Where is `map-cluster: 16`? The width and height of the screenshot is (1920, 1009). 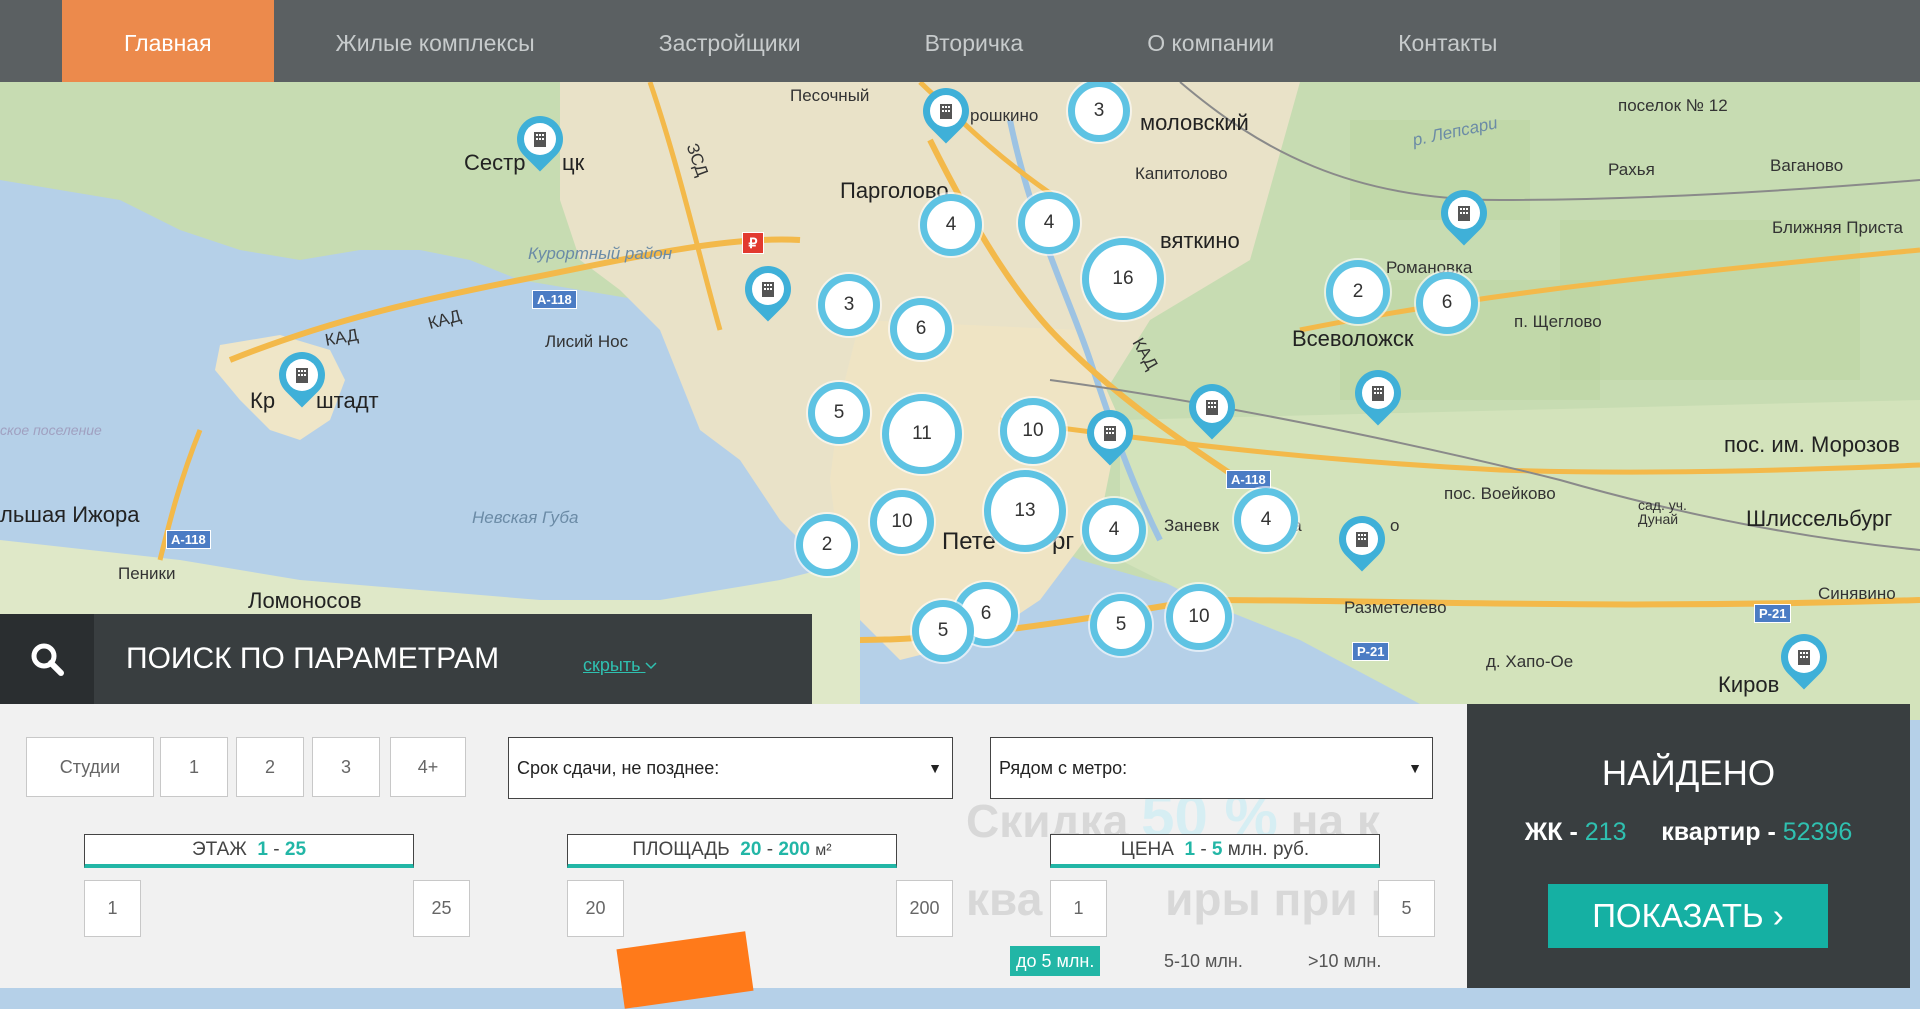
map-cluster: 16 is located at coordinates (1123, 279).